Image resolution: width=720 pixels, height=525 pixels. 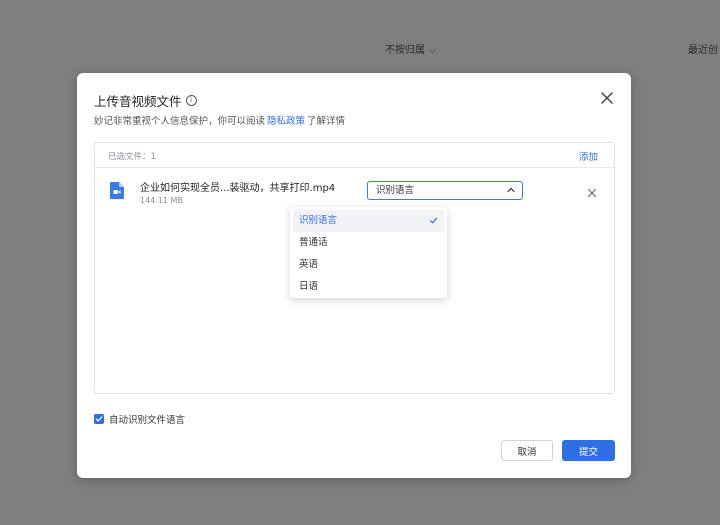 I want to click on close-button, so click(x=607, y=98).